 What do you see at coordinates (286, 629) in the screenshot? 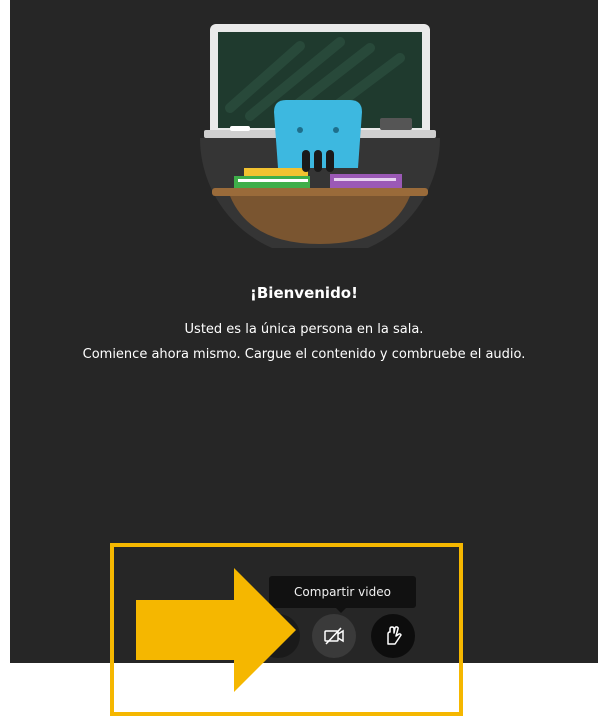
I see `highlight-frame` at bounding box center [286, 629].